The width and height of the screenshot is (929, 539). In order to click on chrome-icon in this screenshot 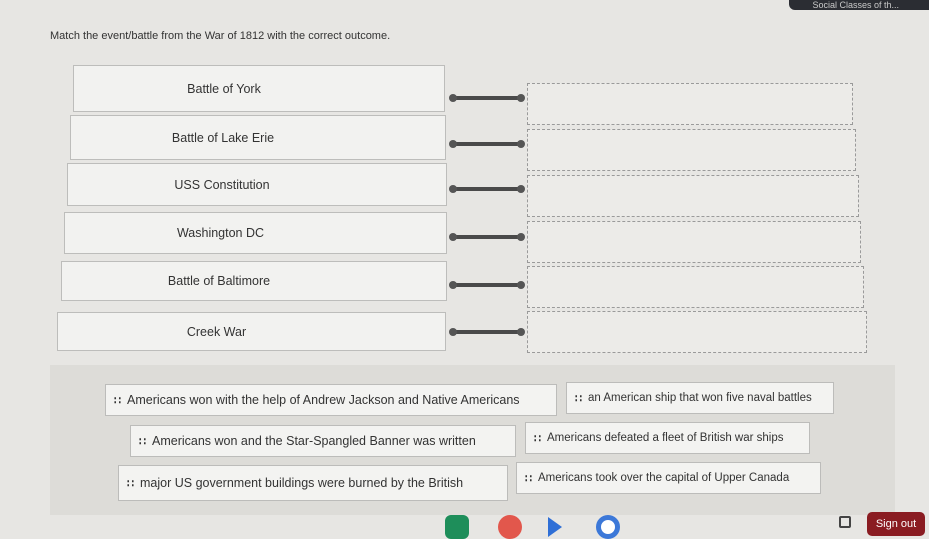, I will do `click(608, 527)`.